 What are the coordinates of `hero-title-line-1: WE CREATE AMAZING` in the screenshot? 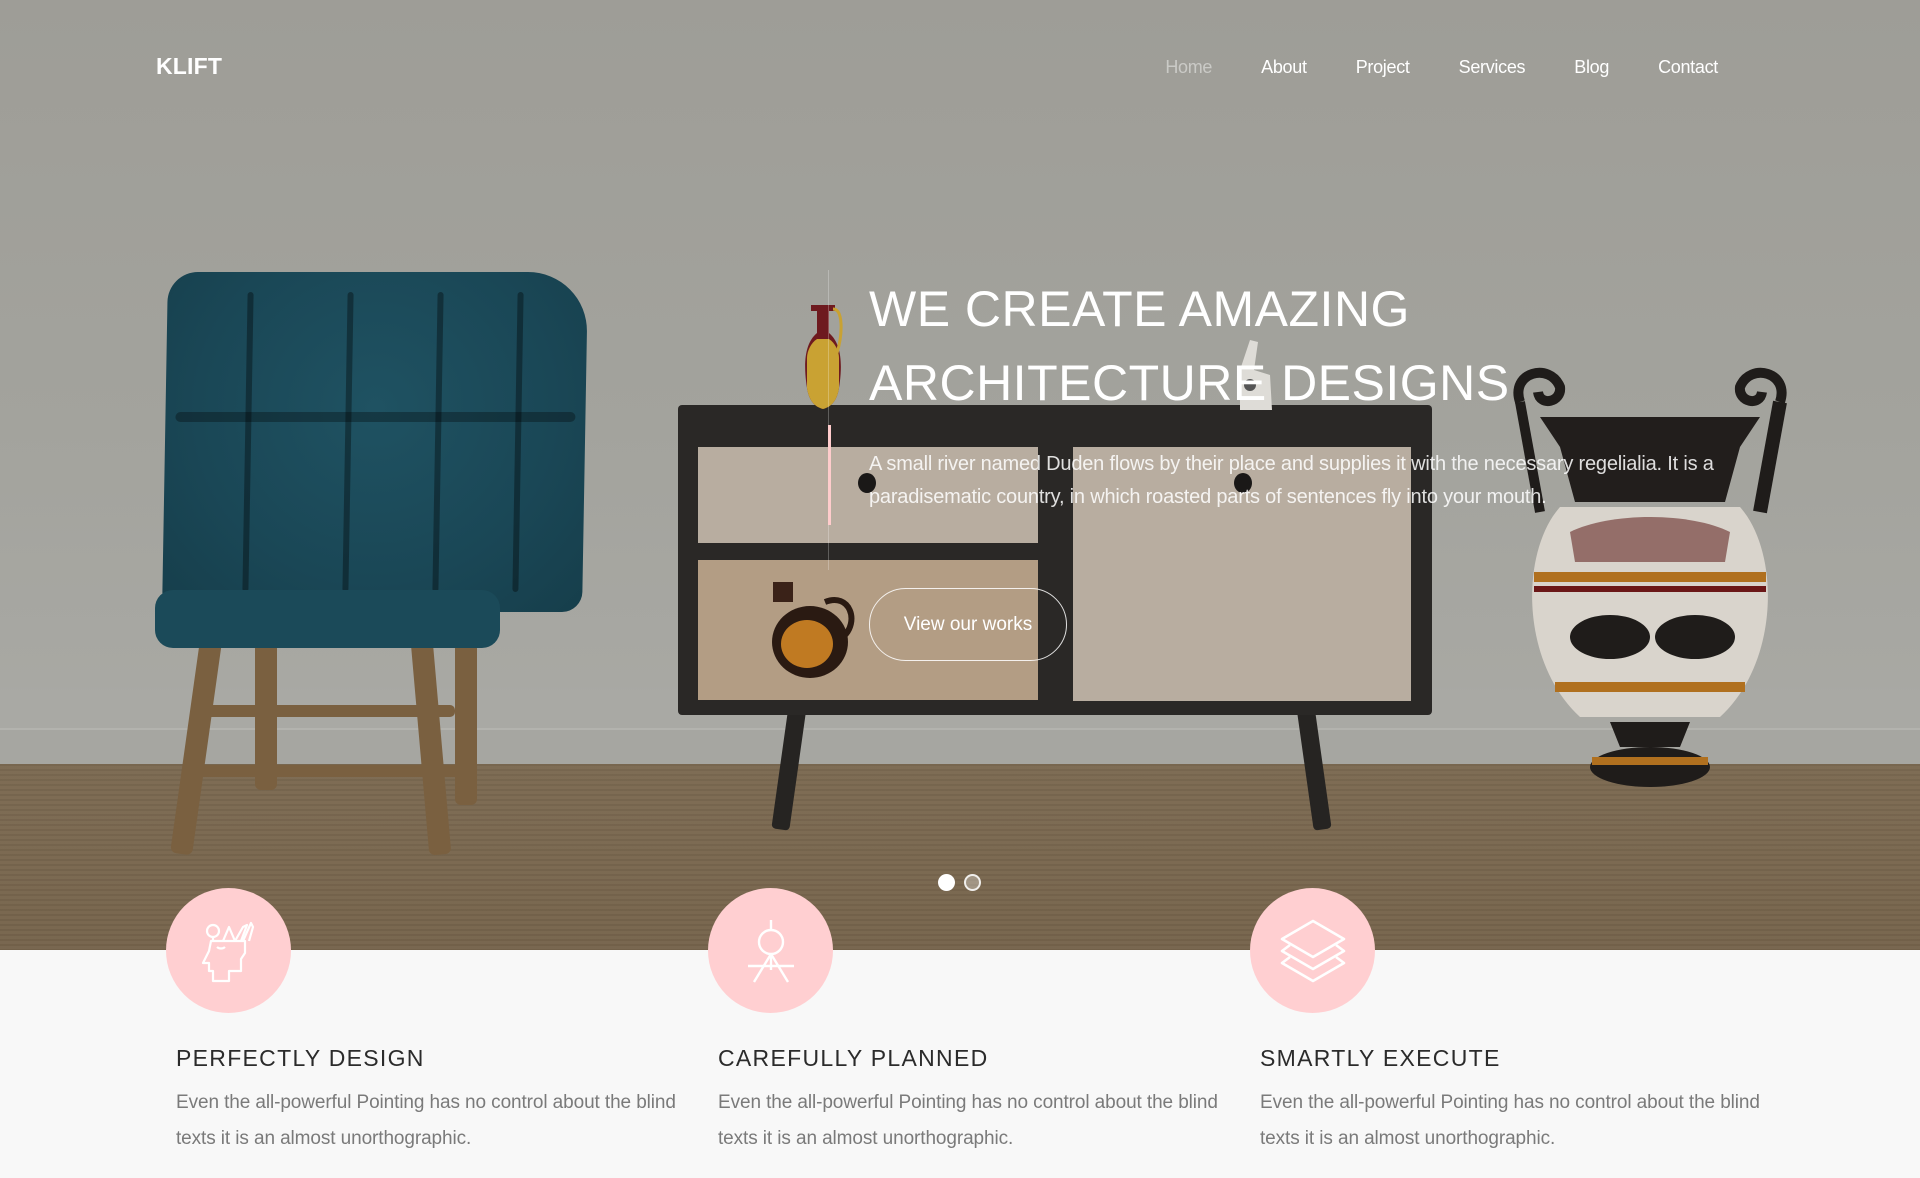 It's located at (1139, 309).